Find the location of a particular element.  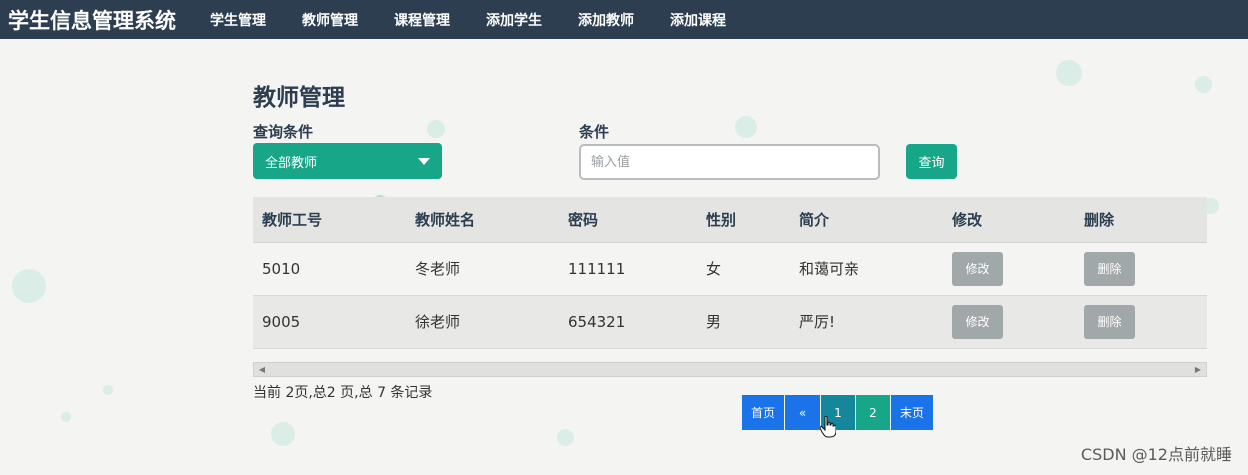

last-page-button: 末页 is located at coordinates (912, 412).